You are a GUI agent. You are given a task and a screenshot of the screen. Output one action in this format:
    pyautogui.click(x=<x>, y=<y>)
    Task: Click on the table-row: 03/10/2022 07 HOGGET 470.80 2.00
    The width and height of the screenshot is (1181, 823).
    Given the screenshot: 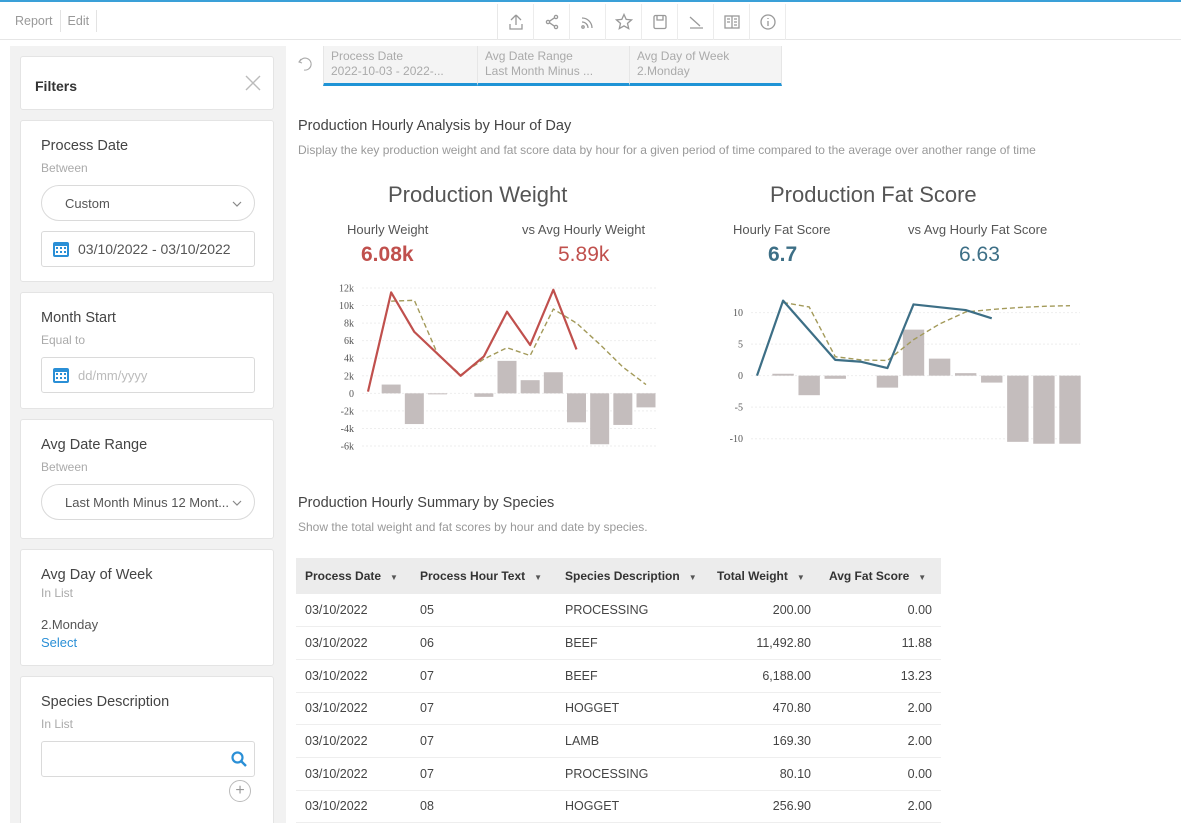 What is the action you would take?
    pyautogui.click(x=618, y=709)
    